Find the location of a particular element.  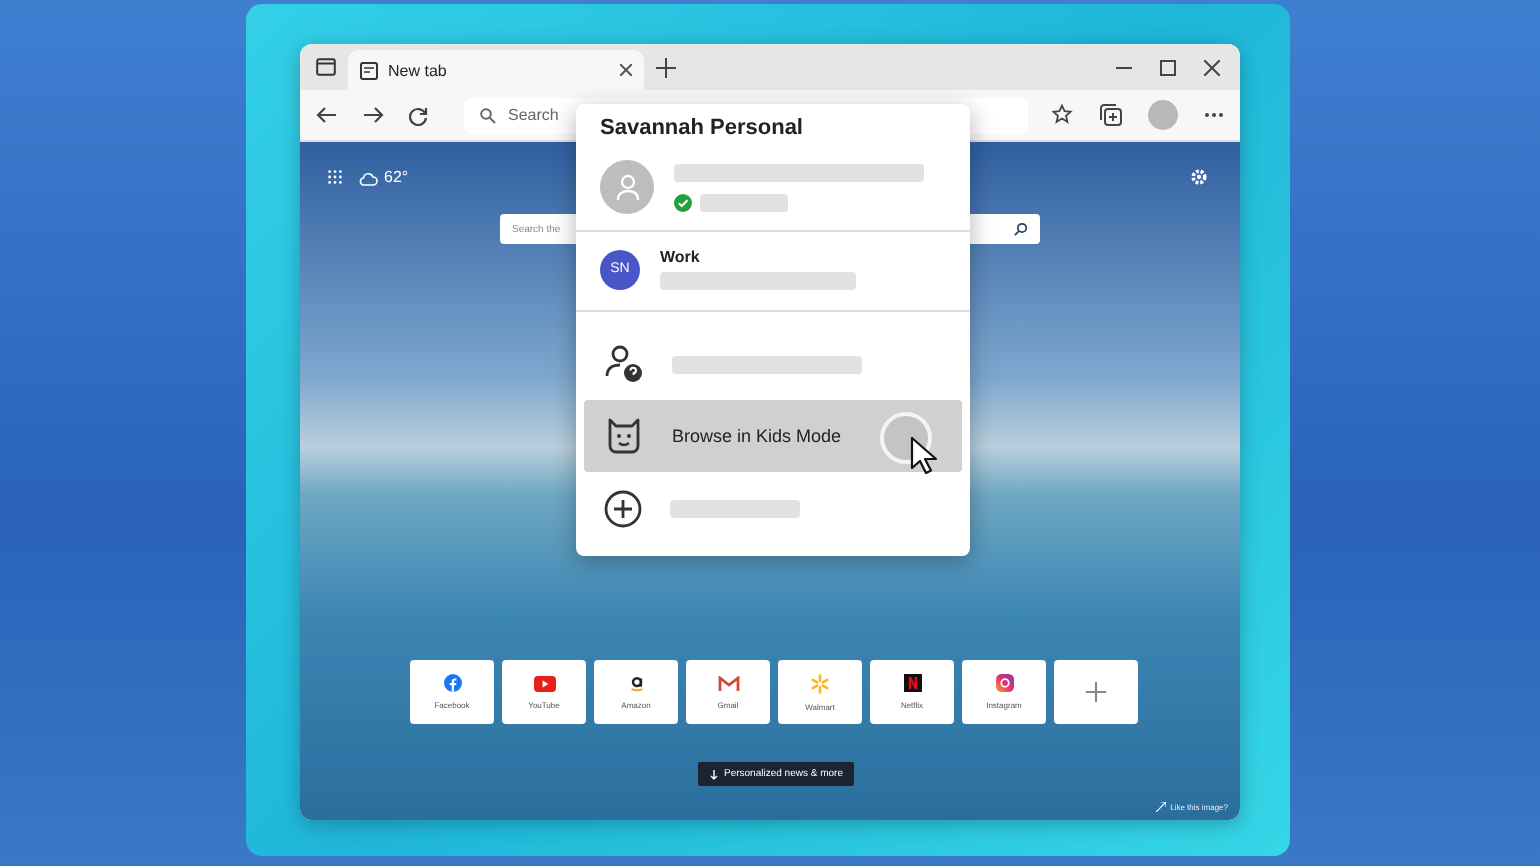

account-name: Work is located at coordinates (681, 257).